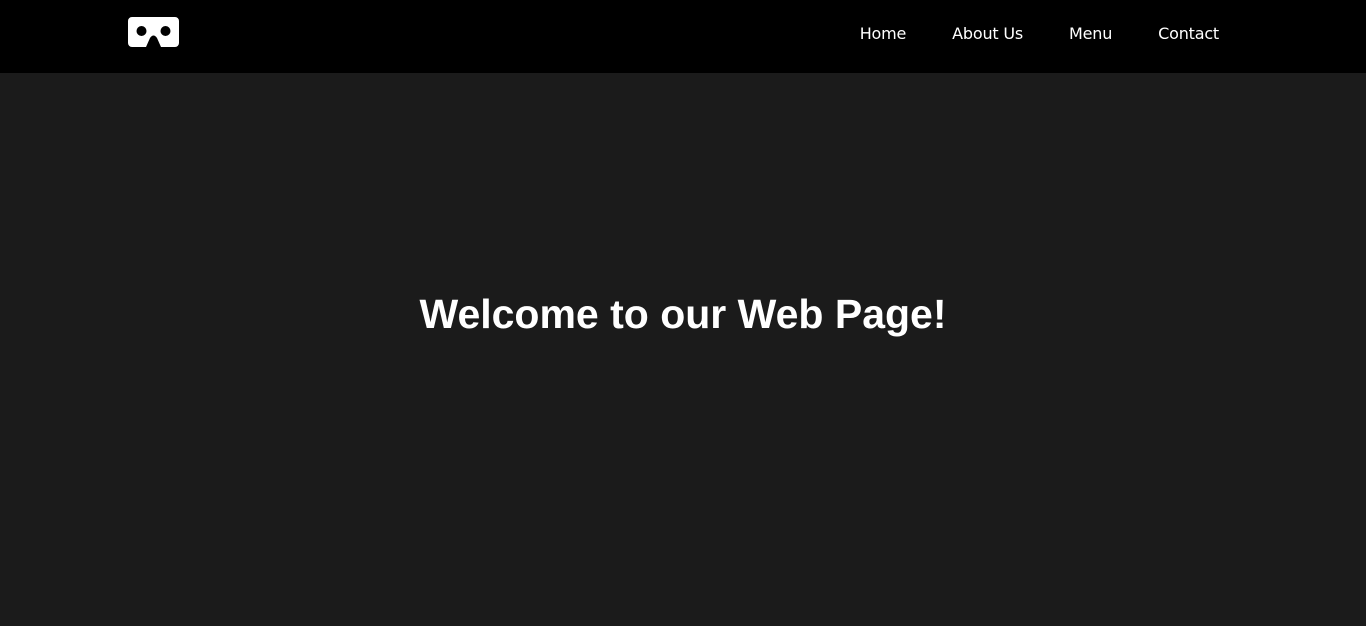 This screenshot has width=1366, height=626. I want to click on nav-item-contact: Contact, so click(1188, 34).